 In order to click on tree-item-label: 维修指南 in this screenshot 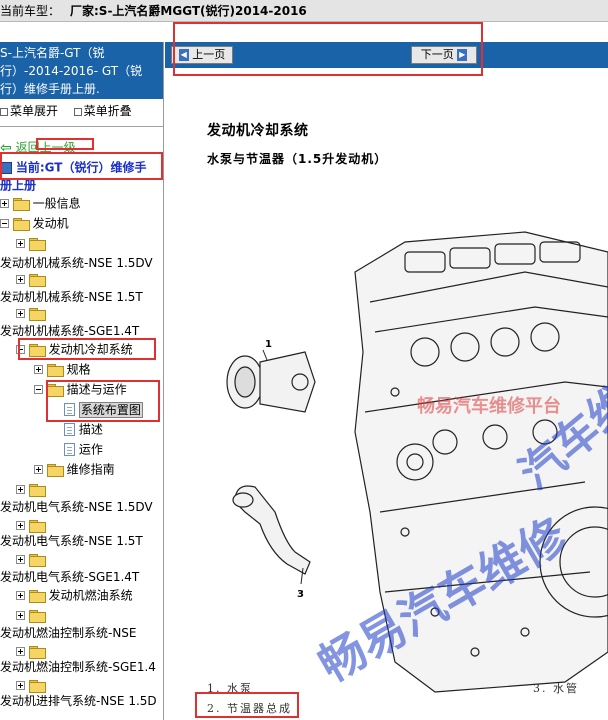, I will do `click(90, 469)`.